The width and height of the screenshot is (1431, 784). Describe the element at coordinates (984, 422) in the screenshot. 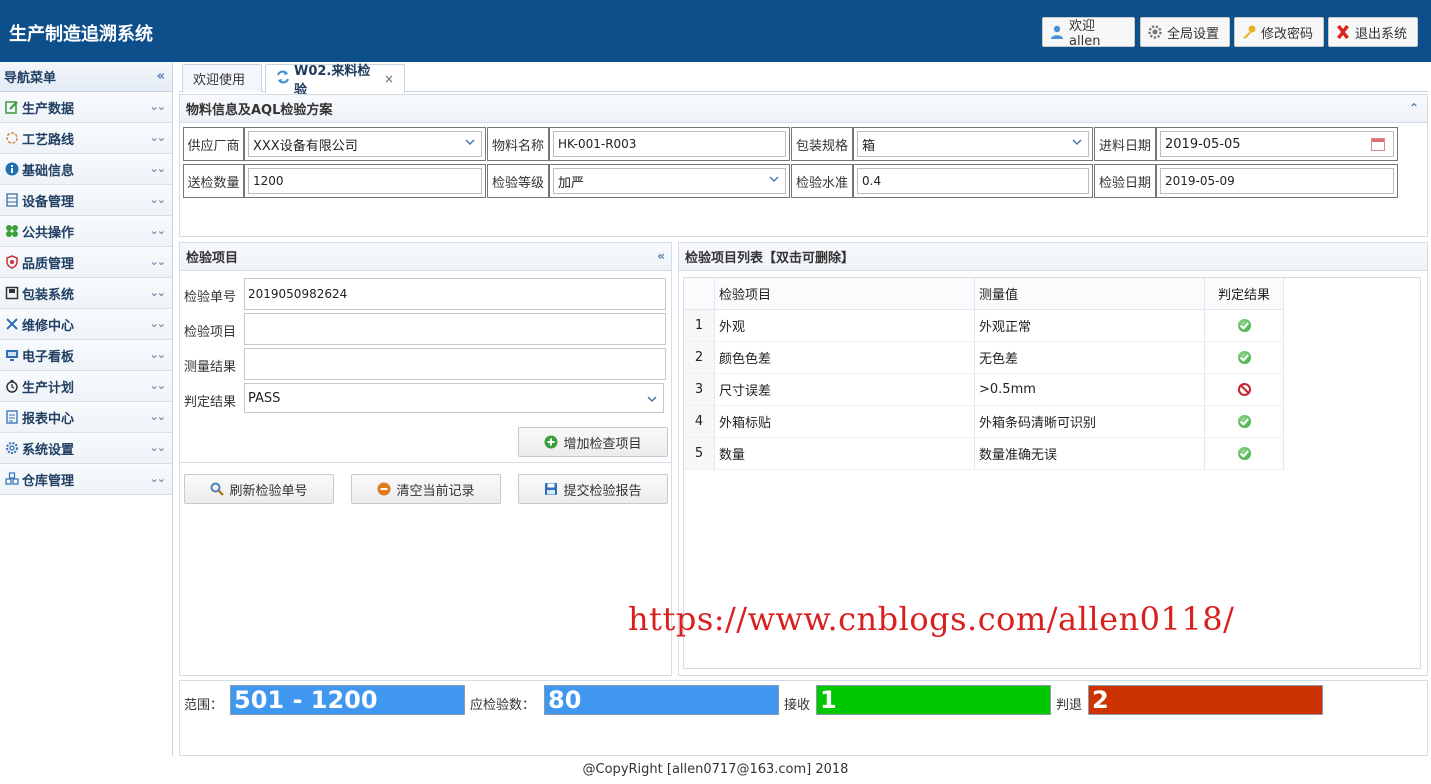

I see `table-row: 4 外箱标贴 外箱条码清晰可识别` at that location.